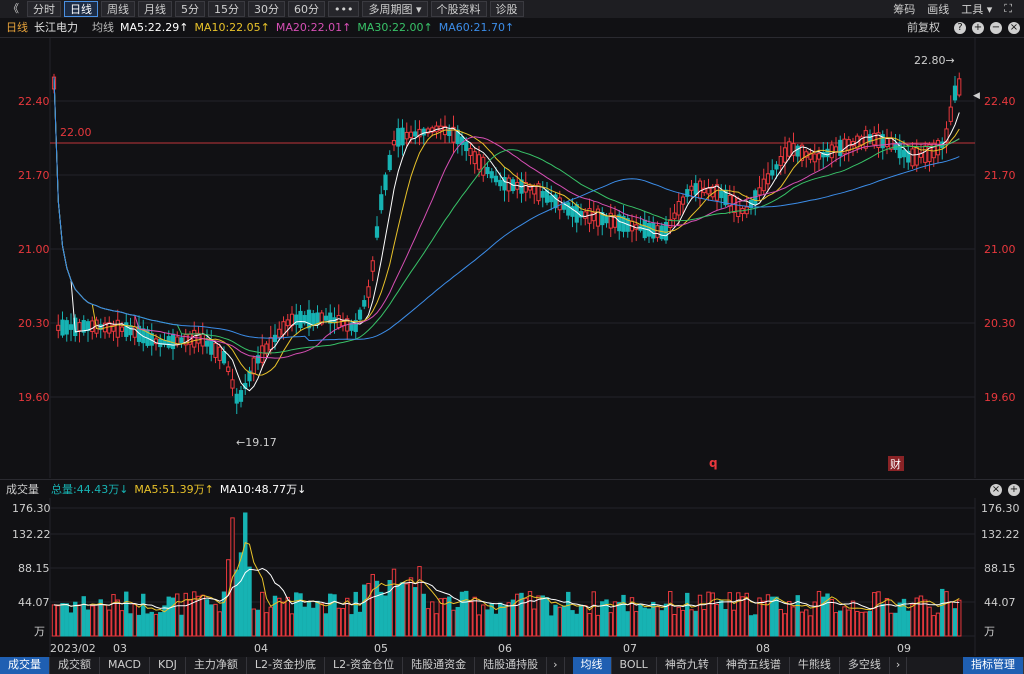 The image size is (1024, 674). Describe the element at coordinates (364, 665) in the screenshot. I see `tab-l2-position: L2-资金仓位` at that location.